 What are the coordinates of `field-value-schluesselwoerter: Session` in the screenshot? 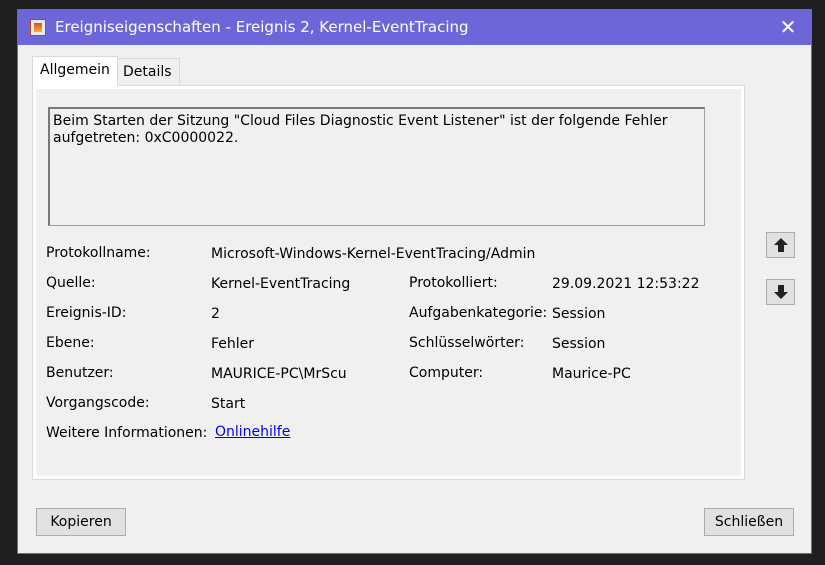 It's located at (579, 344).